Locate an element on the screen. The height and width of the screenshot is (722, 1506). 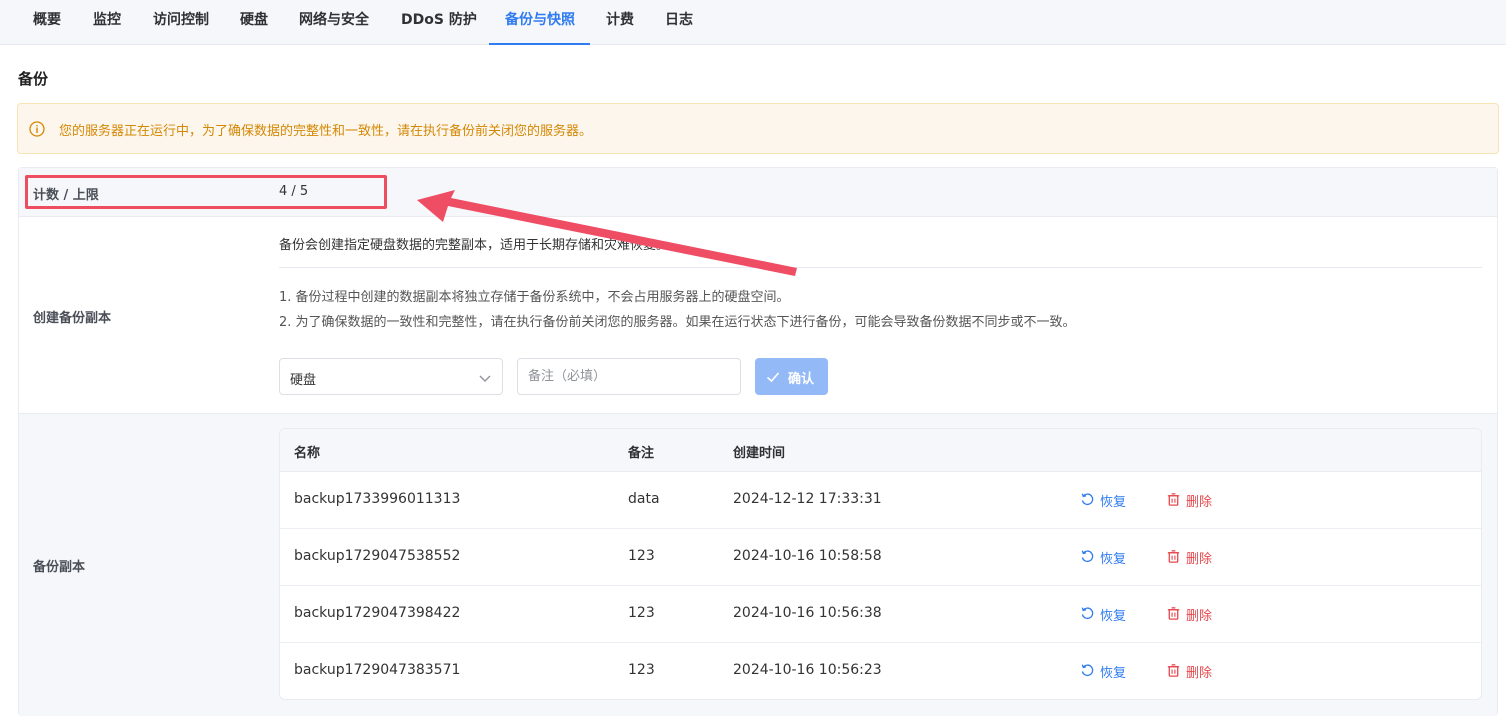
tab-disk: 硬盘 is located at coordinates (254, 22).